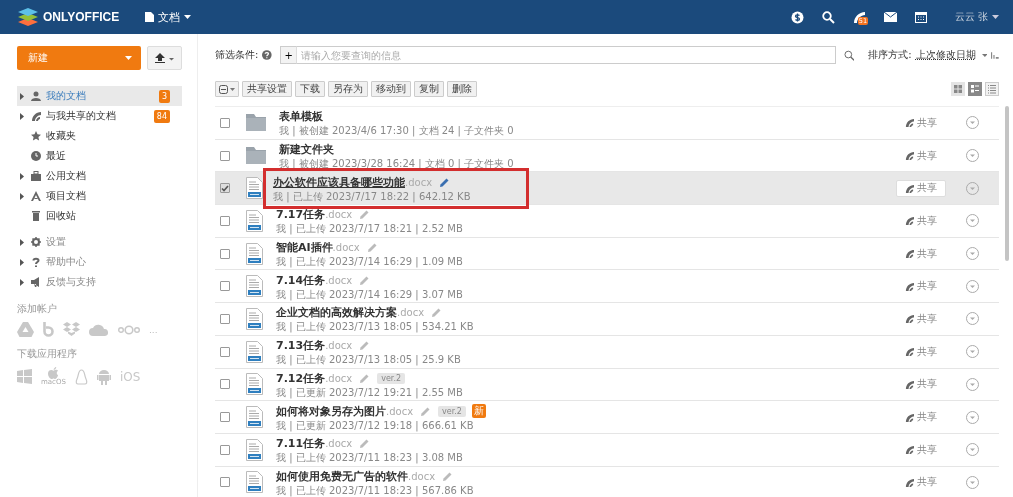  Describe the element at coordinates (99, 96) in the screenshot. I see `sidebar-item: 我的文档 3` at that location.